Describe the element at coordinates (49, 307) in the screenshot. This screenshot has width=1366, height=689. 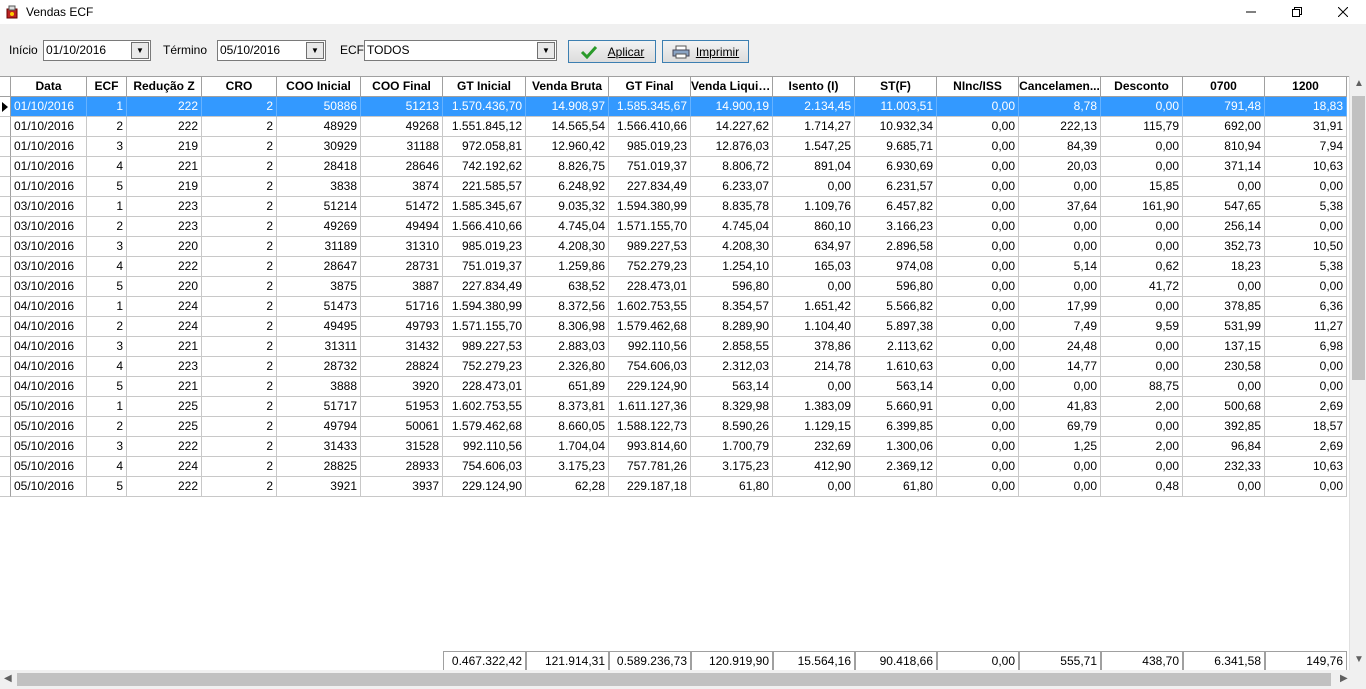
I see `table-cell: 04/10/2016` at that location.